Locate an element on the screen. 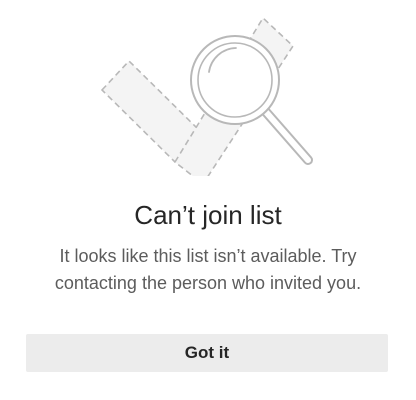 The height and width of the screenshot is (400, 416). dialog-title: Can’t join list is located at coordinates (208, 215).